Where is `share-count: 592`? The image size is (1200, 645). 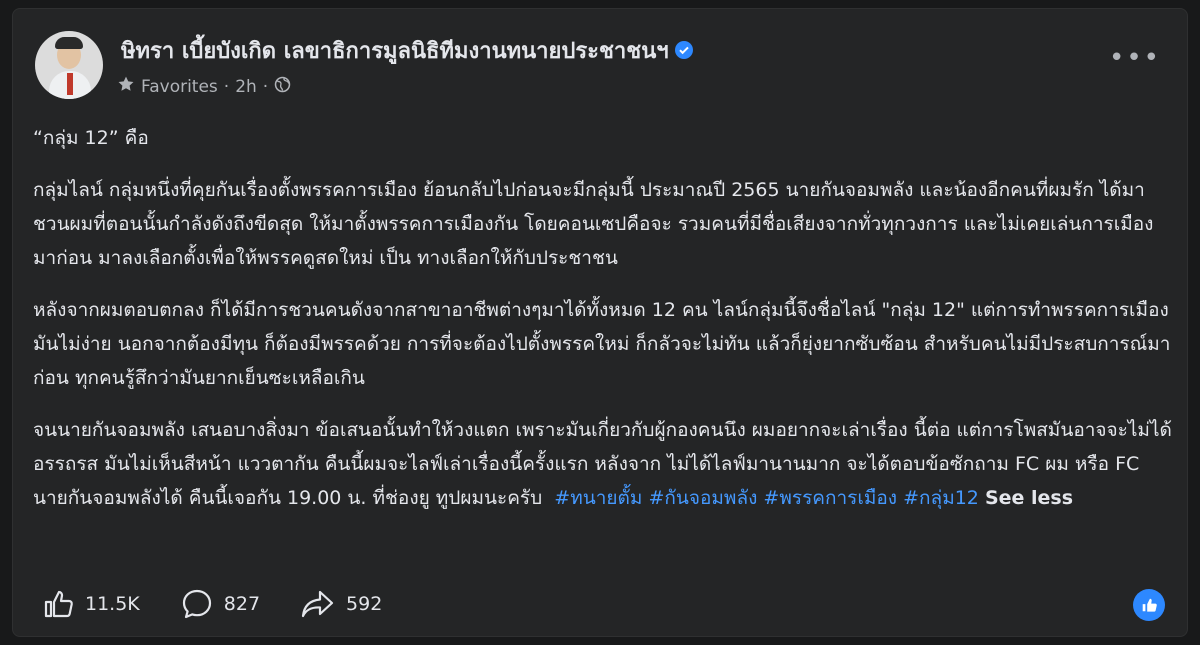
share-count: 592 is located at coordinates (364, 604).